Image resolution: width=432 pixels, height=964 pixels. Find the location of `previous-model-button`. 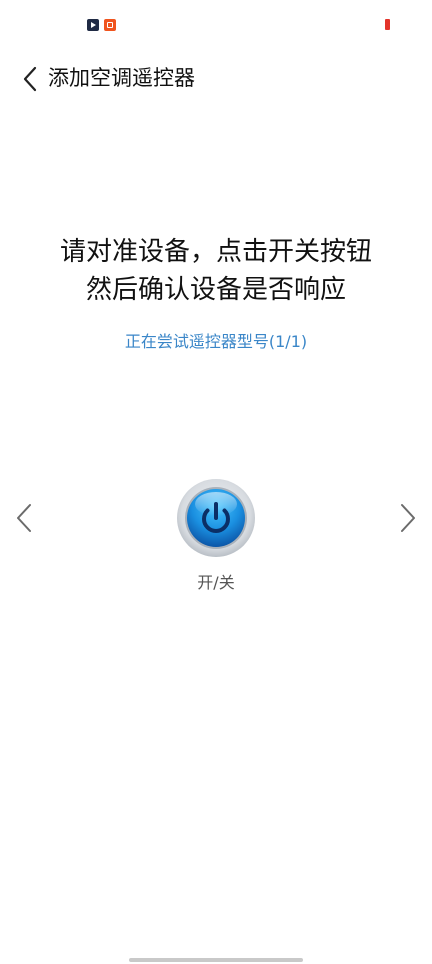

previous-model-button is located at coordinates (26, 518).